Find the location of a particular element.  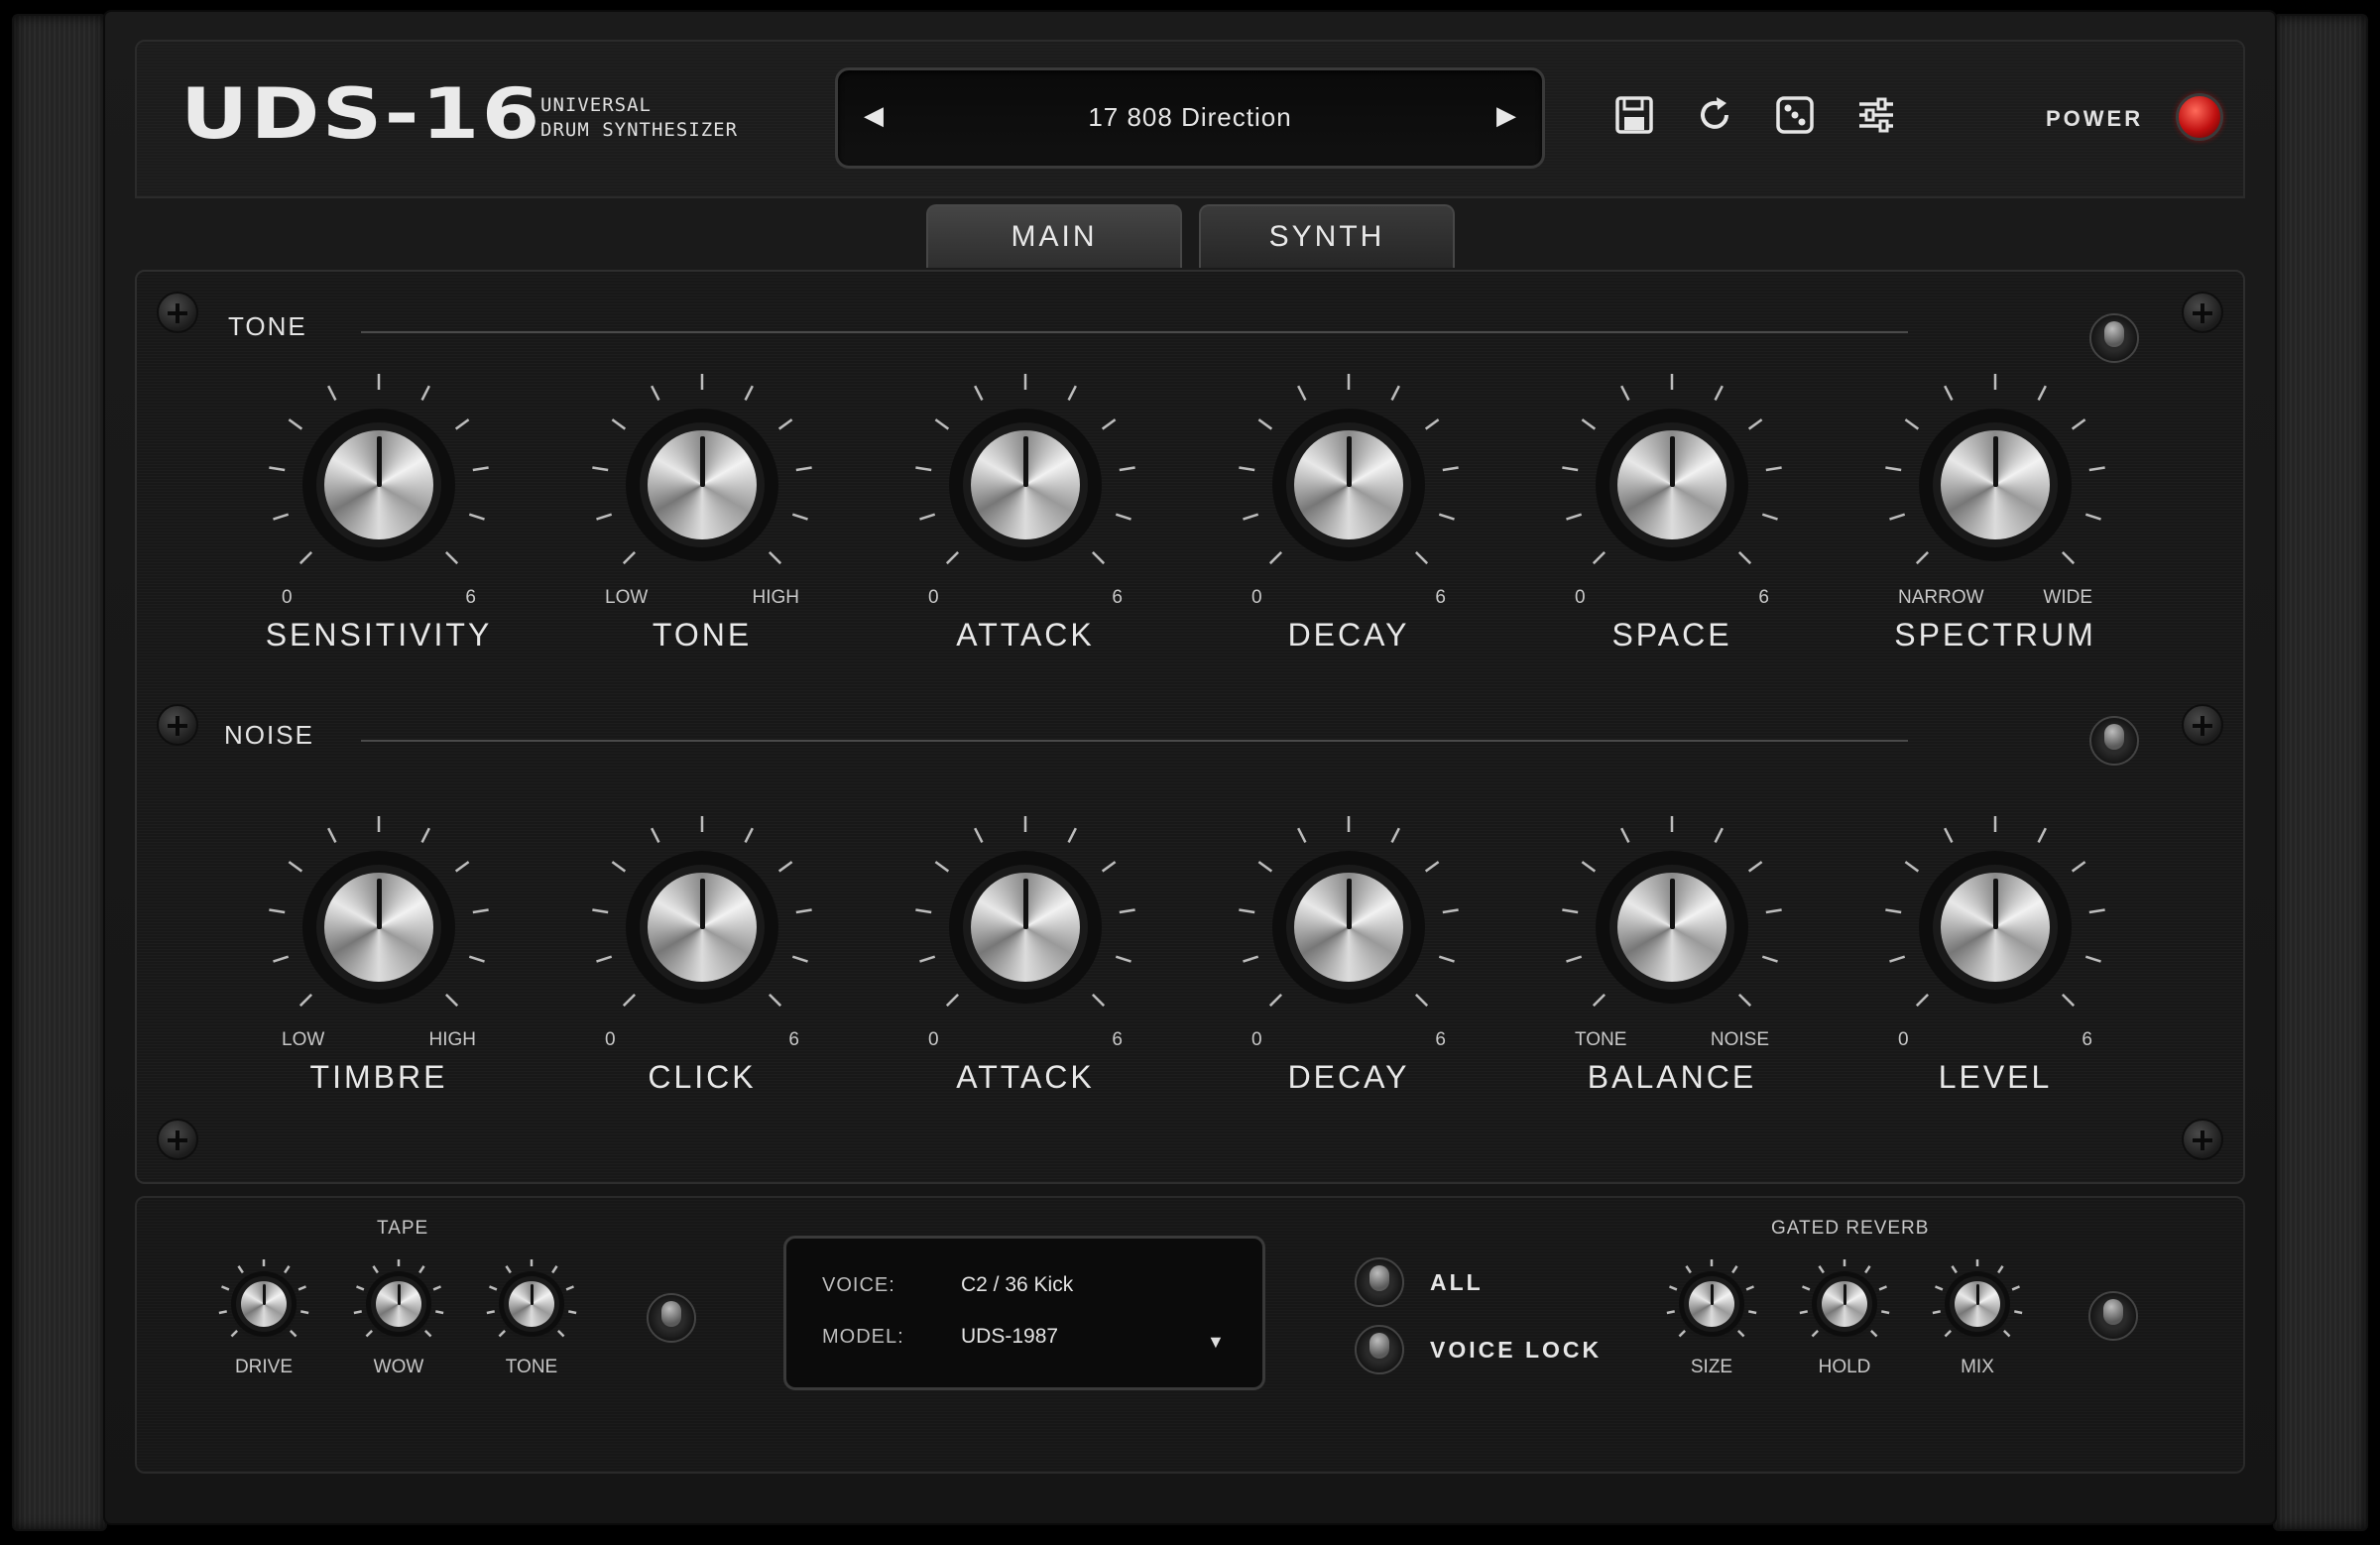

rack-ear-right is located at coordinates (2320, 772).